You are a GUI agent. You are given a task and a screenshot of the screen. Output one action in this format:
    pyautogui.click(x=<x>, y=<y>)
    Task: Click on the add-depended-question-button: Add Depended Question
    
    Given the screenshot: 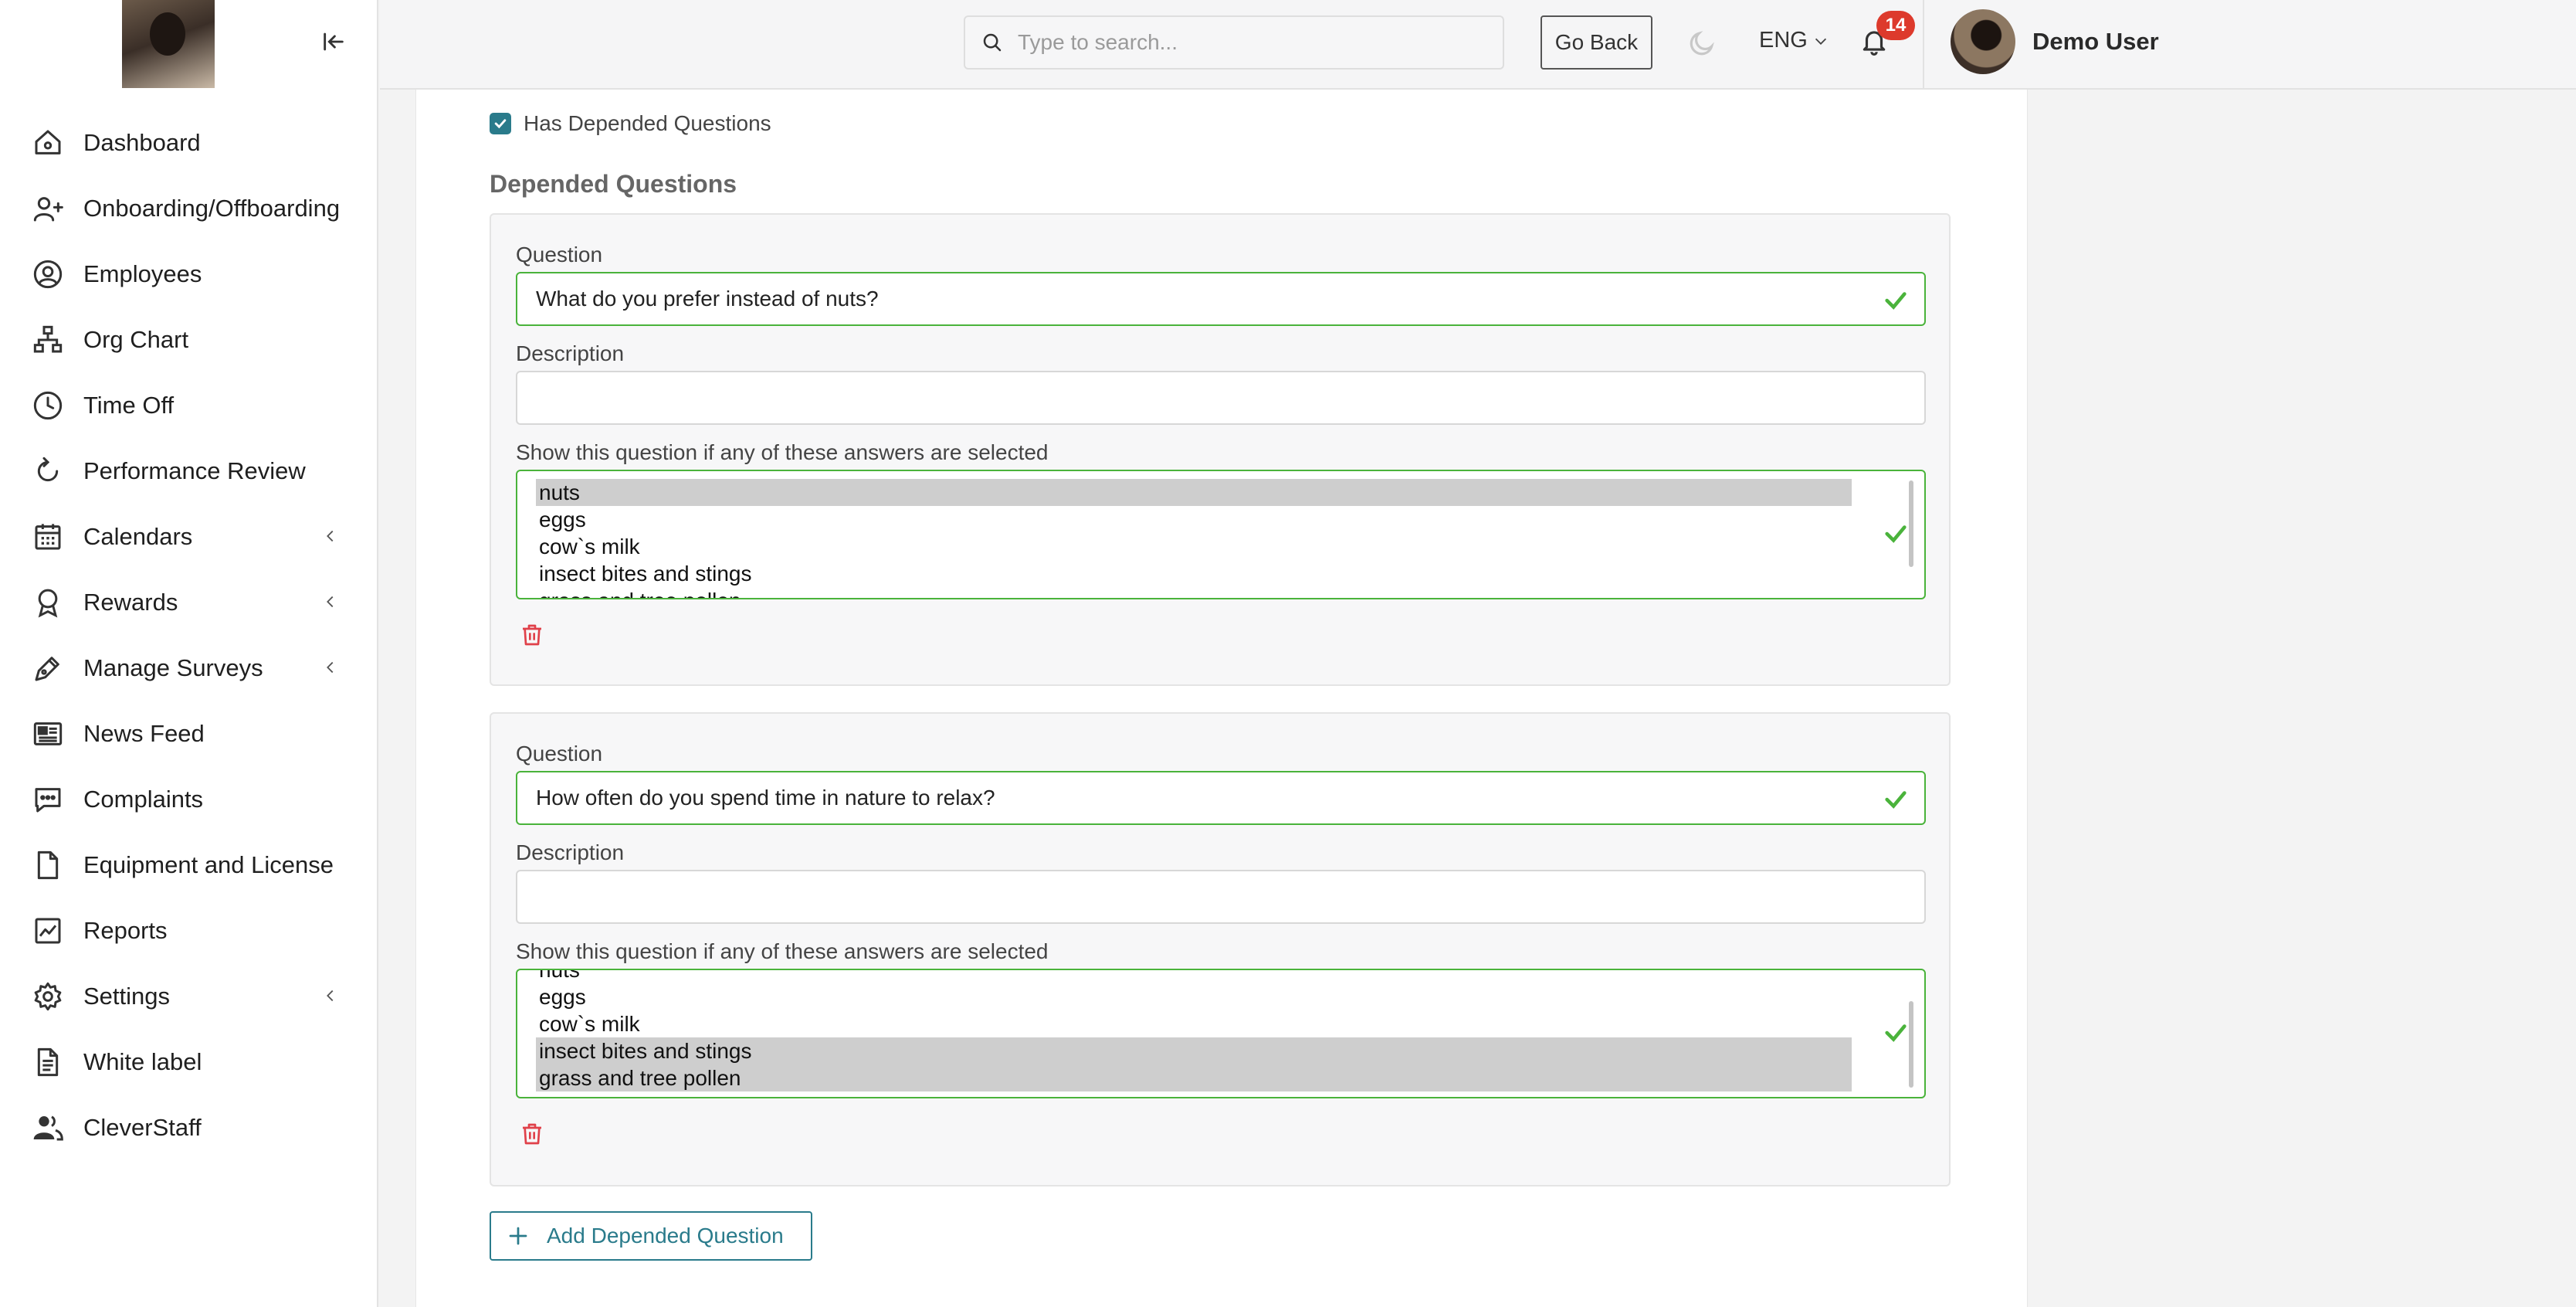 What is the action you would take?
    pyautogui.click(x=651, y=1236)
    